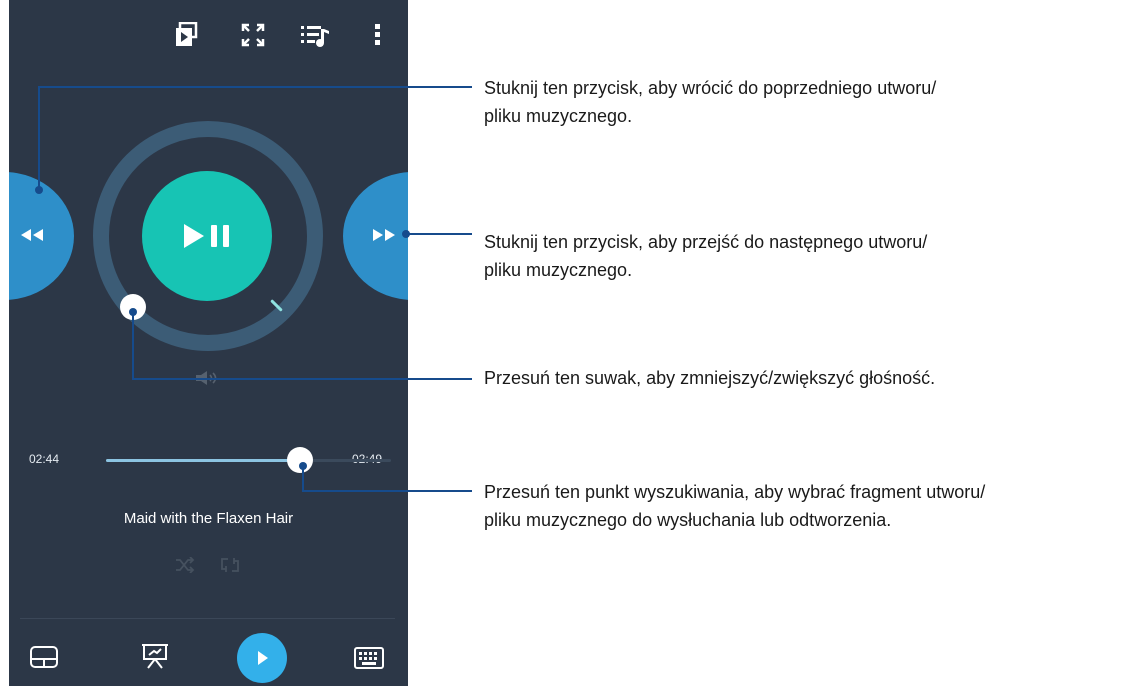 The width and height of the screenshot is (1127, 686). Describe the element at coordinates (378, 35) in the screenshot. I see `more-icon` at that location.